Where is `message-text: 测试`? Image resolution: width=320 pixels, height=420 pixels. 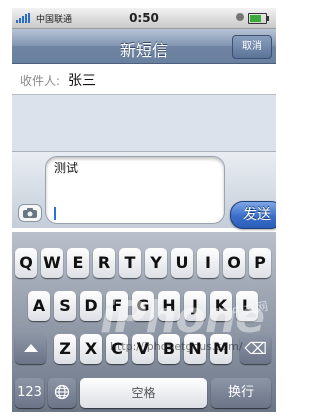
message-text: 测试 is located at coordinates (66, 168).